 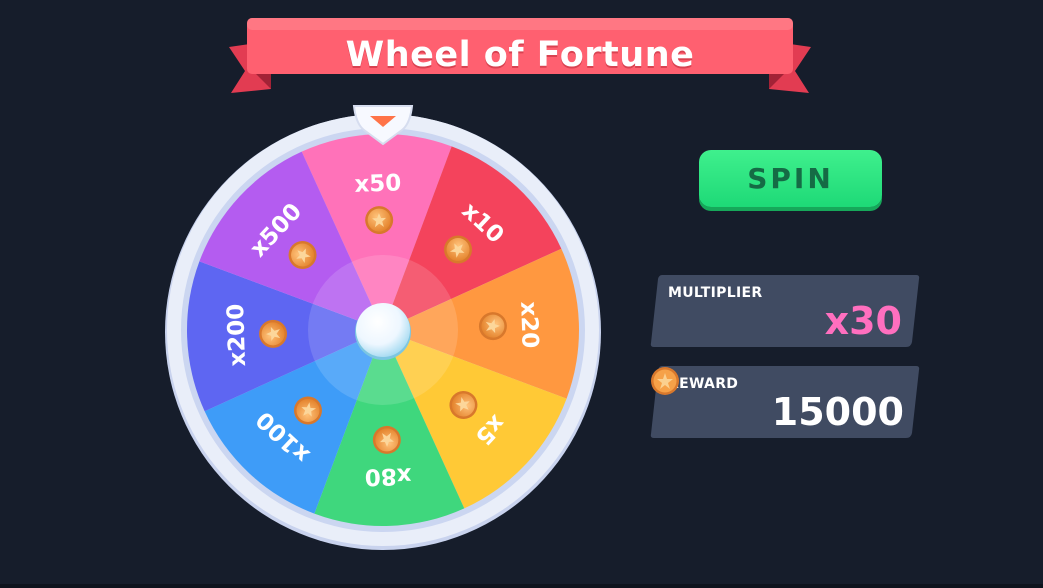 I want to click on segment-label-x200: x200, so click(x=237, y=335).